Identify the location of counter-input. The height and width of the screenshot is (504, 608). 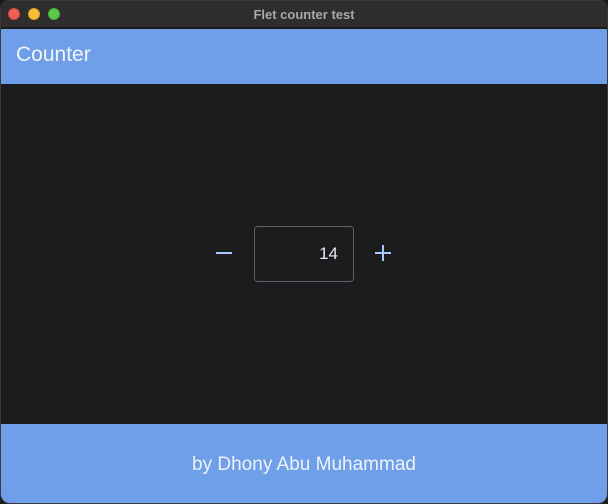
(304, 254).